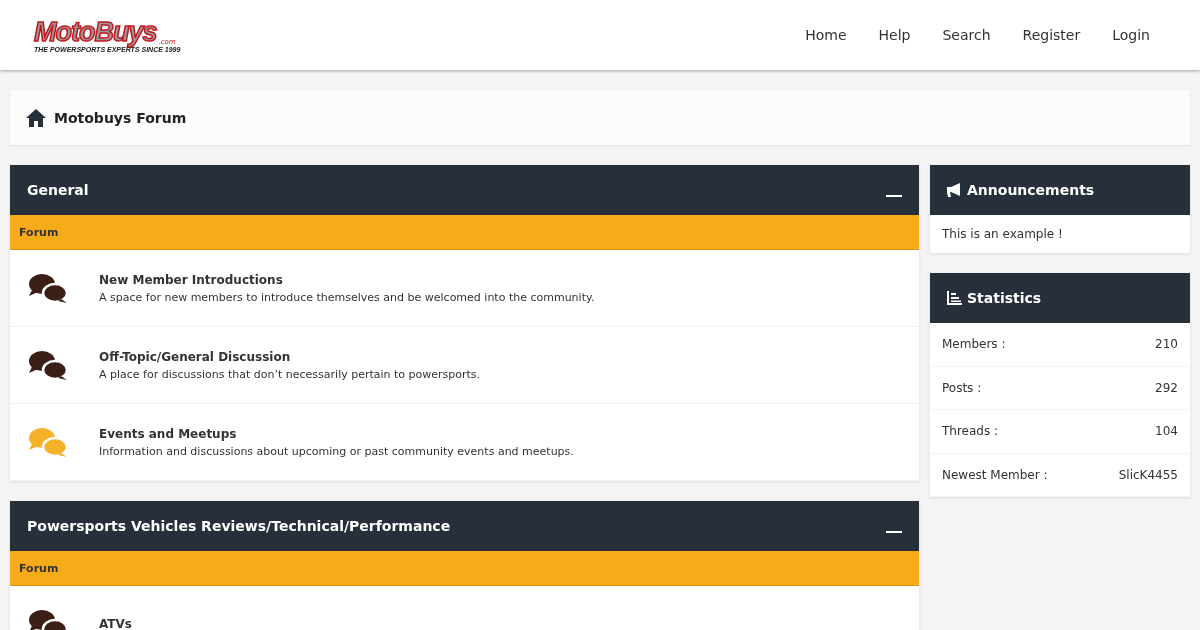 This screenshot has height=630, width=1200. Describe the element at coordinates (239, 526) in the screenshot. I see `category-title: Powersports Vehicles Reviews/Technical/Performance` at that location.